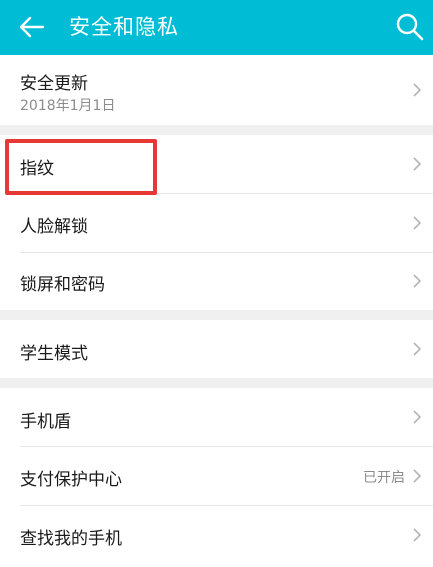  What do you see at coordinates (54, 227) in the screenshot?
I see `item-label: 人脸解锁` at bounding box center [54, 227].